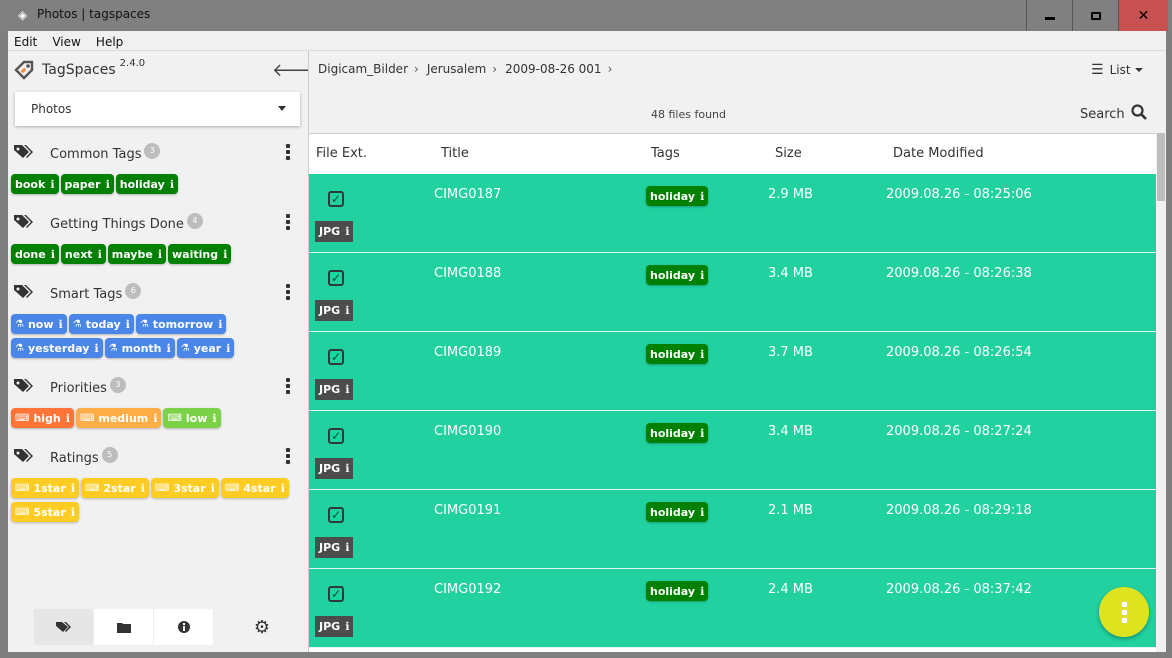 This screenshot has height=658, width=1172. What do you see at coordinates (65, 41) in the screenshot?
I see `menu-view: View` at bounding box center [65, 41].